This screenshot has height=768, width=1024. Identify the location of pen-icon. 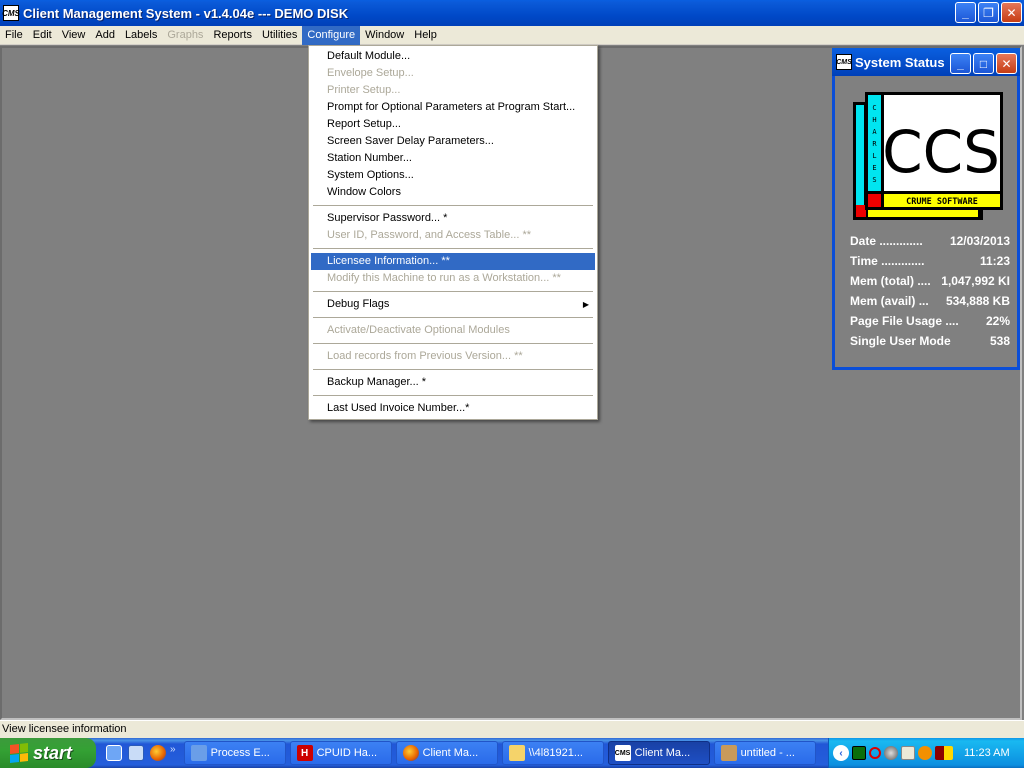
(875, 753).